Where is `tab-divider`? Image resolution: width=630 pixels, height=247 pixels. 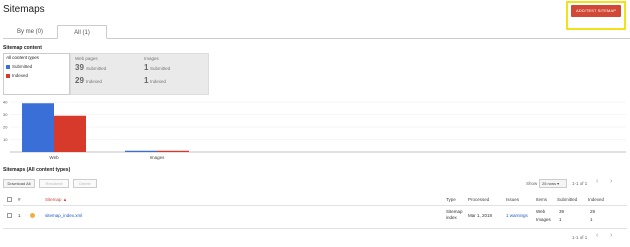 tab-divider is located at coordinates (368, 38).